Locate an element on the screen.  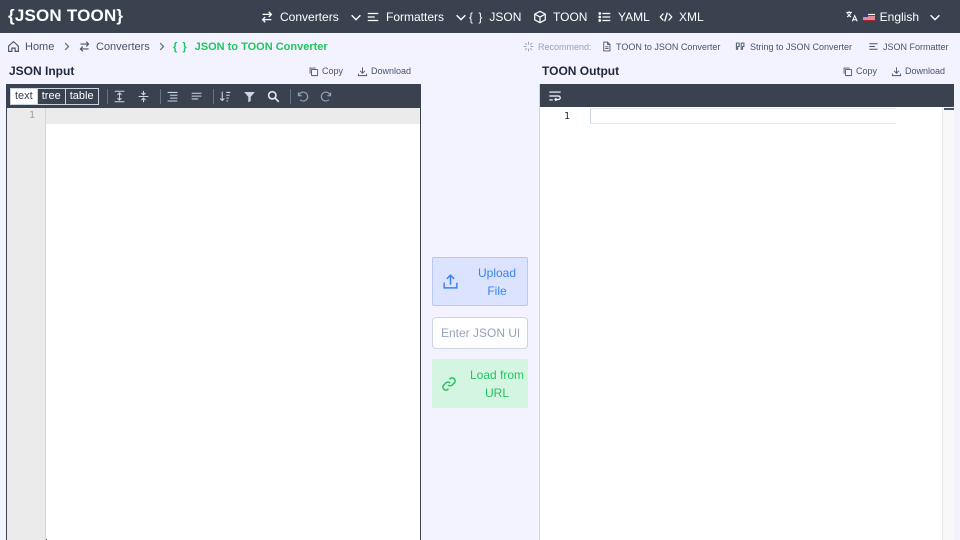
list-icon is located at coordinates (604, 16).